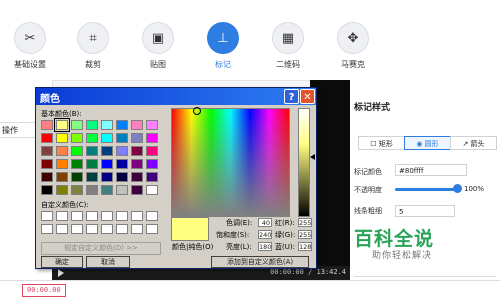 This screenshot has width=500, height=297. Describe the element at coordinates (265, 222) in the screenshot. I see `hue-input: 40` at that location.